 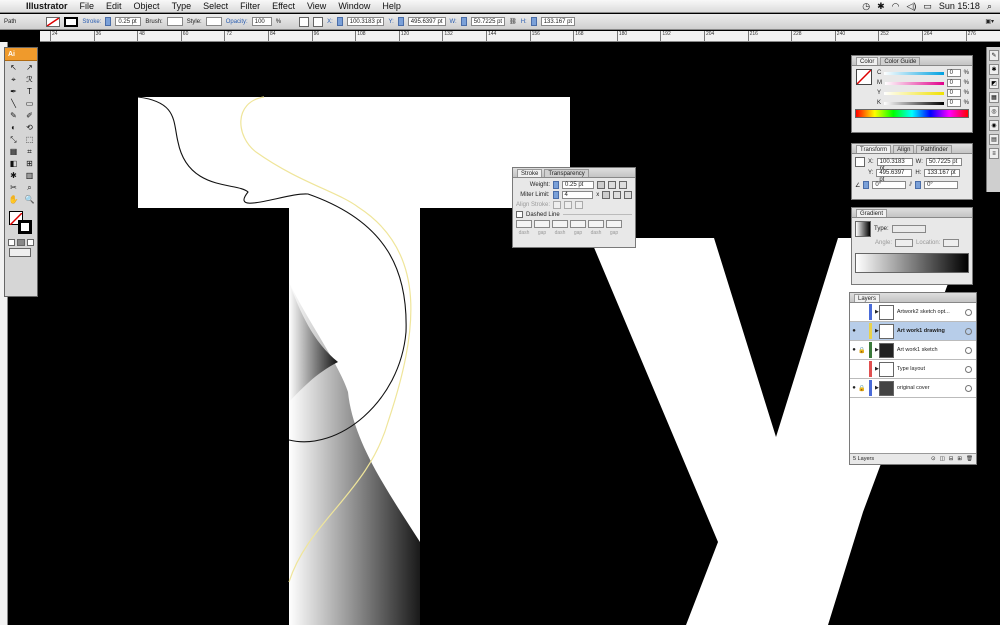 What do you see at coordinates (13, 68) in the screenshot?
I see `selection-tool-icon: ↖` at bounding box center [13, 68].